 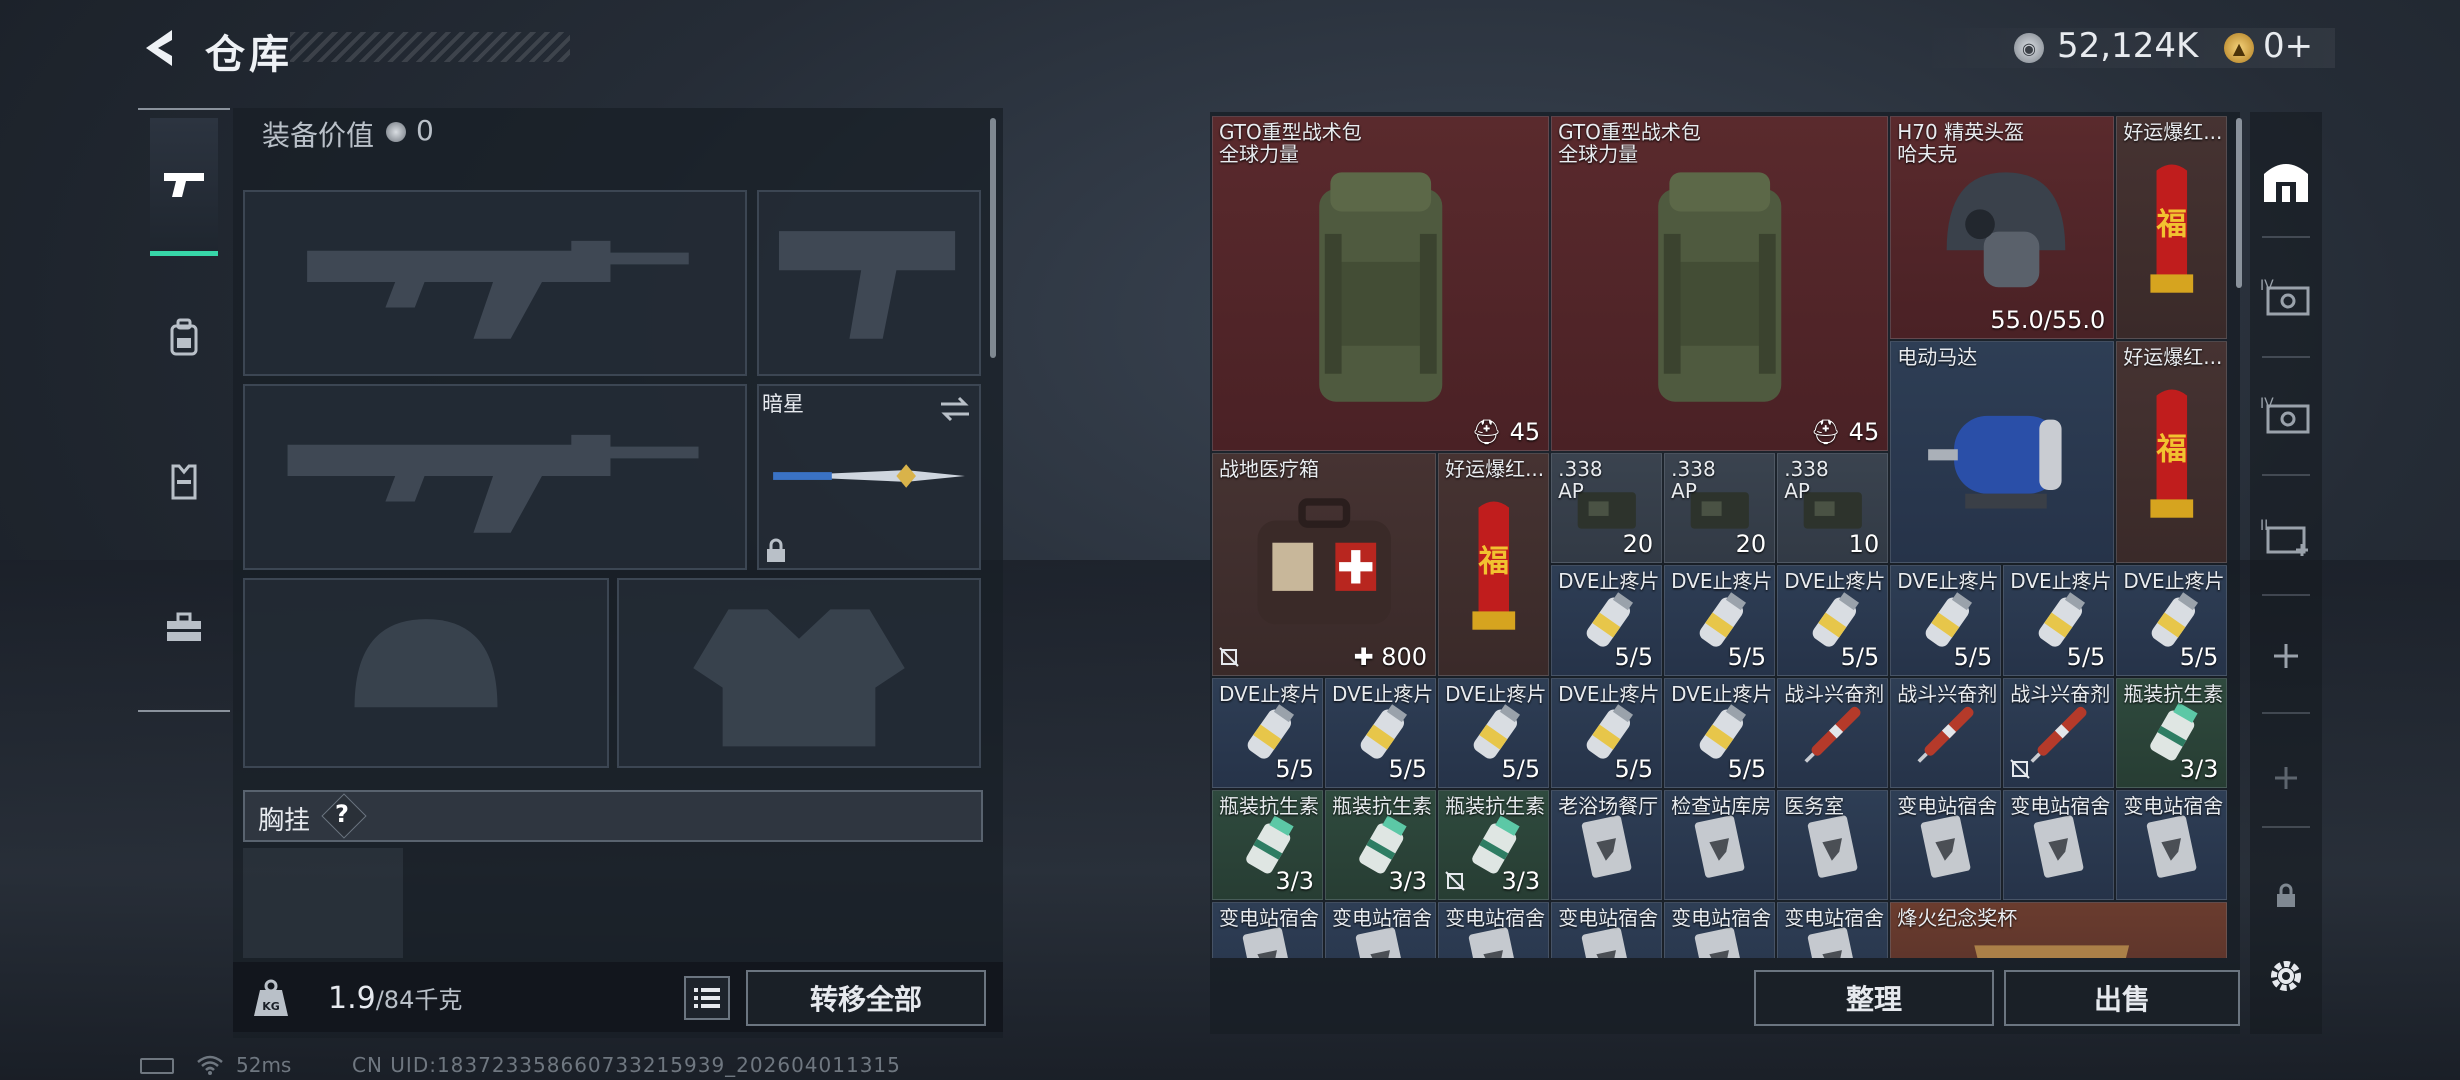 I want to click on add-container-button-disabled, so click(x=2286, y=778).